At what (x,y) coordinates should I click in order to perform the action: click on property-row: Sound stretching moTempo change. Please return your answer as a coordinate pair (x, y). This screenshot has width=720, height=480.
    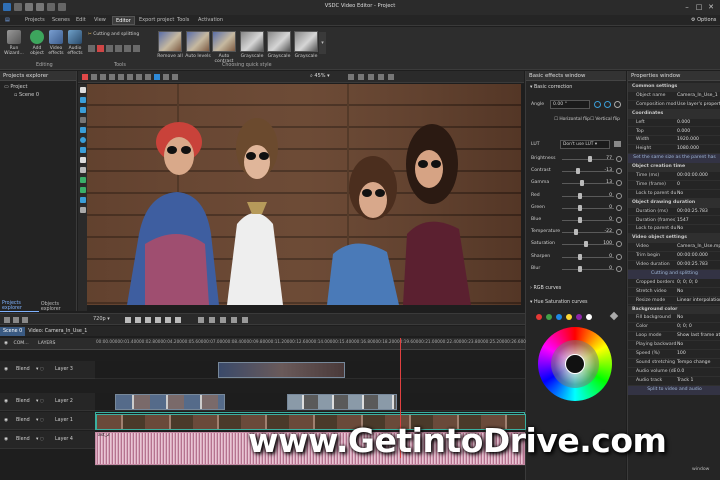
    Looking at the image, I should click on (674, 363).